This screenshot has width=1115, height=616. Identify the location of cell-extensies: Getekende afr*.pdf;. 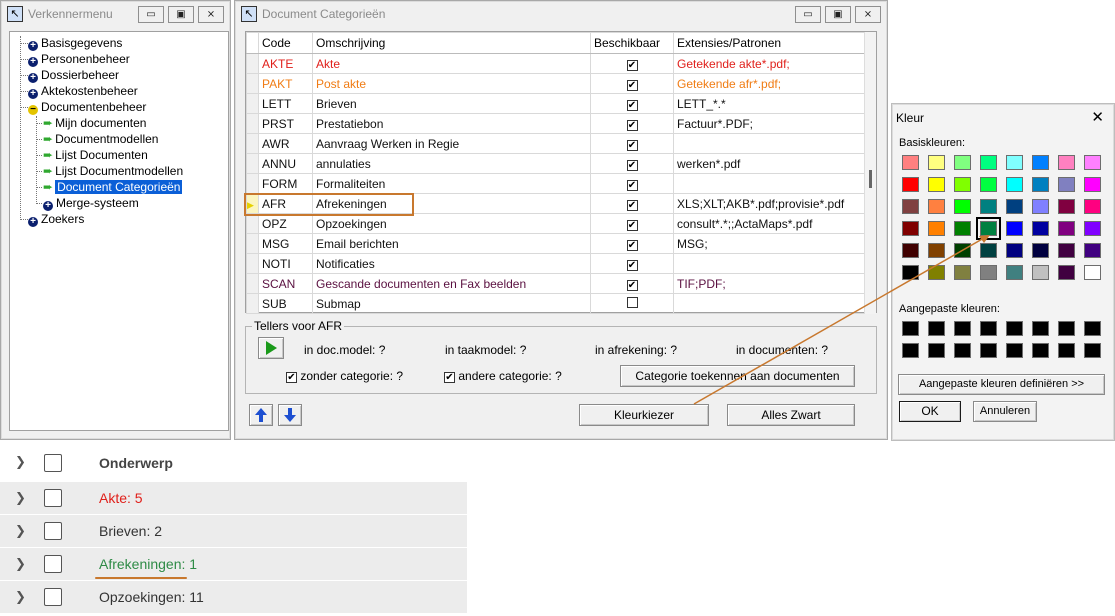
(769, 83).